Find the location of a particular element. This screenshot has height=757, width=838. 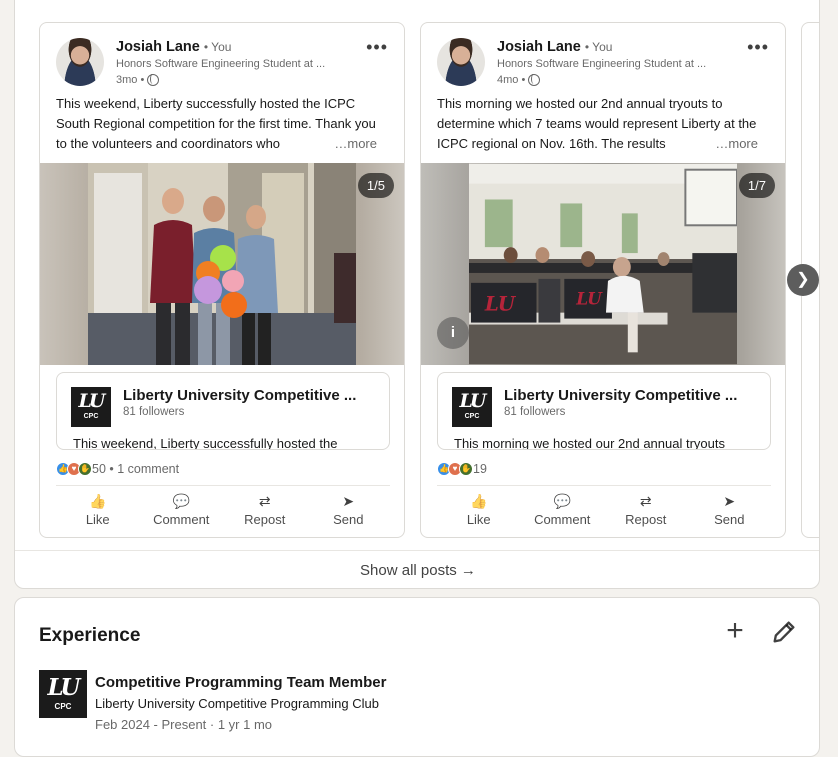

social-counts: 👍 ♥ ✋ 50 • 1 comment is located at coordinates (117, 469).